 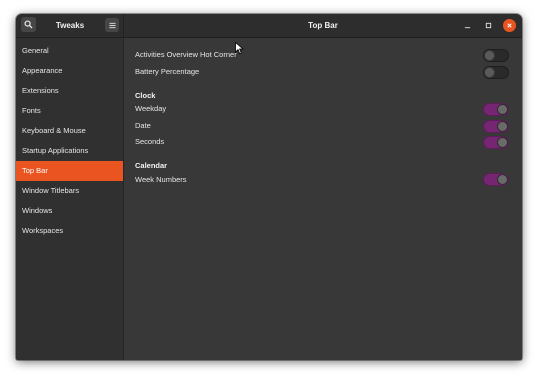 I want to click on hamburger-menu-icon, so click(x=112, y=25).